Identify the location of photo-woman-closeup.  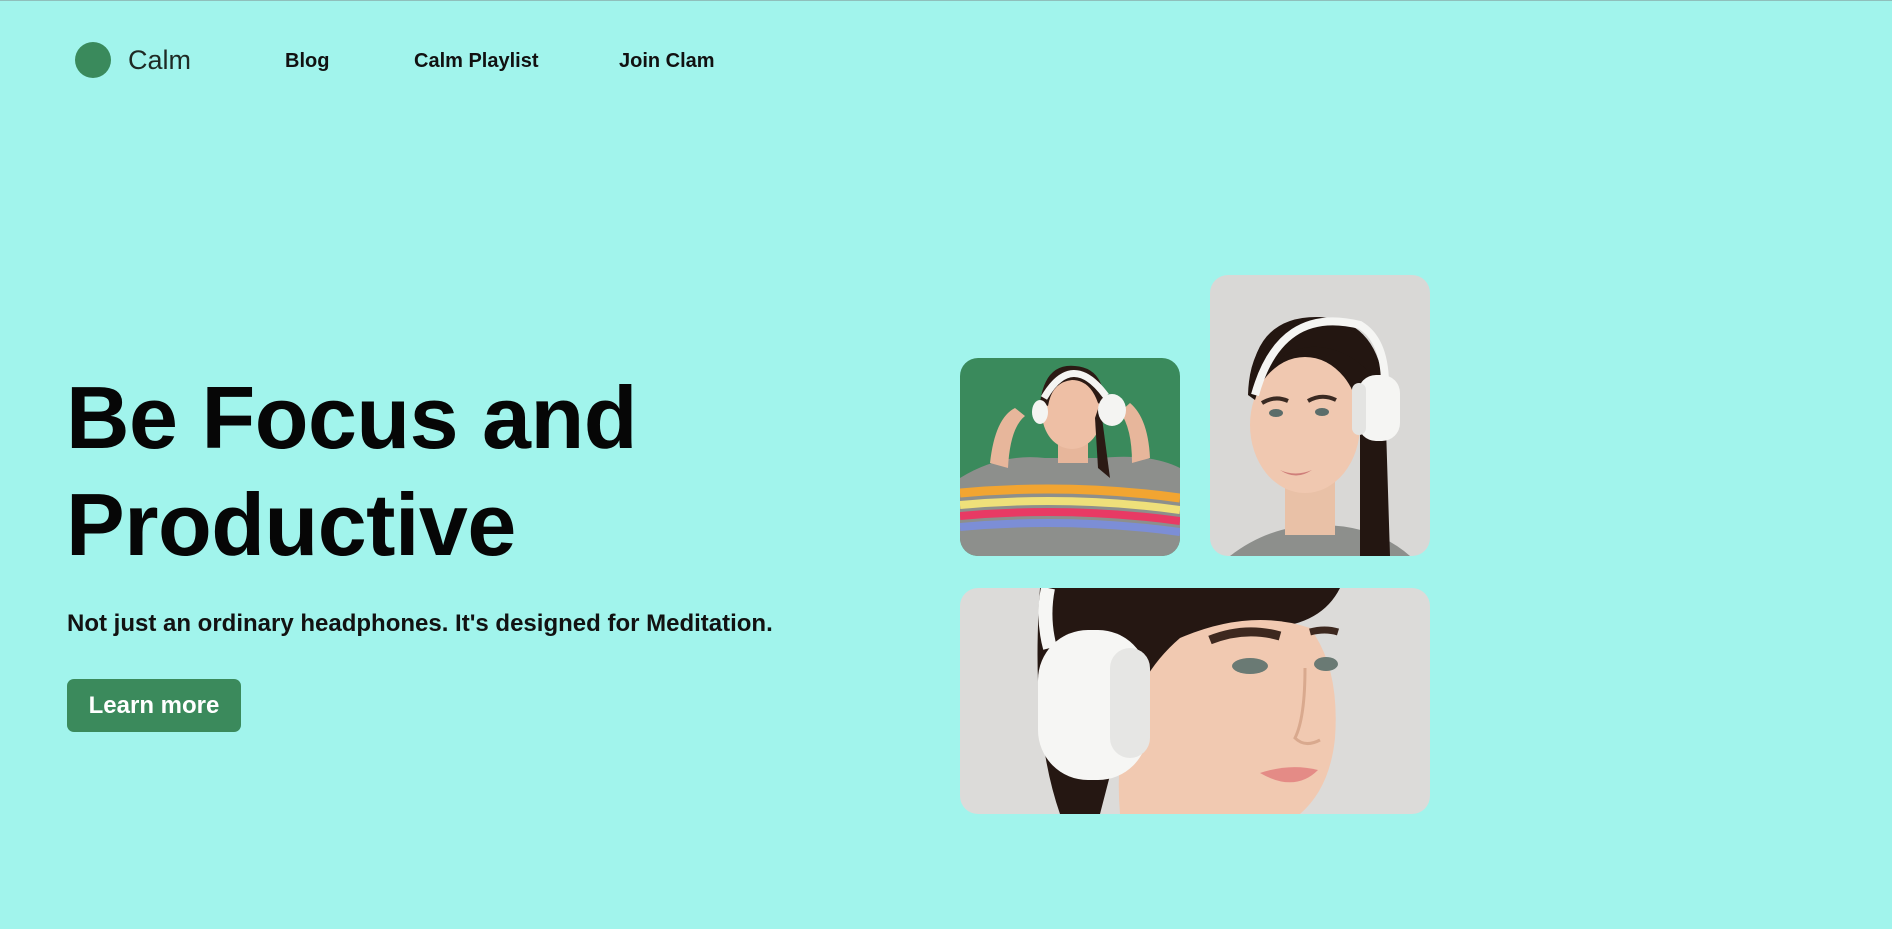
(1195, 701).